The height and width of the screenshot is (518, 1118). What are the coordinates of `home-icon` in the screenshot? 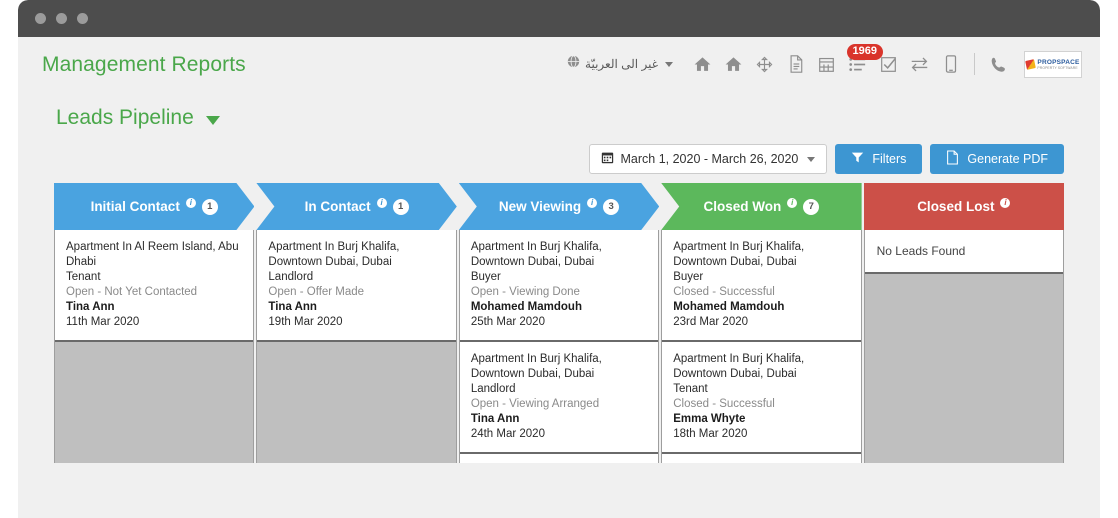 It's located at (702, 64).